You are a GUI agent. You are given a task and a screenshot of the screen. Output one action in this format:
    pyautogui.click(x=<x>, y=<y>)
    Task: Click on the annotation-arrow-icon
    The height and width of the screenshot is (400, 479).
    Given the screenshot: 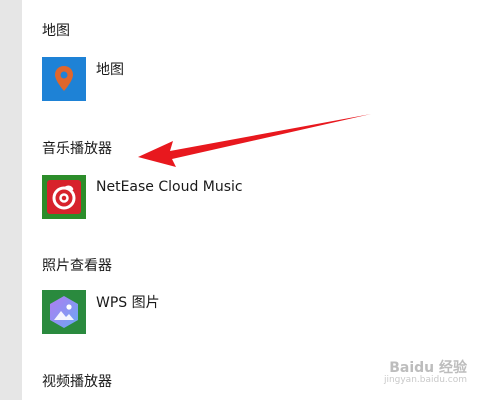 What is the action you would take?
    pyautogui.click(x=254, y=140)
    